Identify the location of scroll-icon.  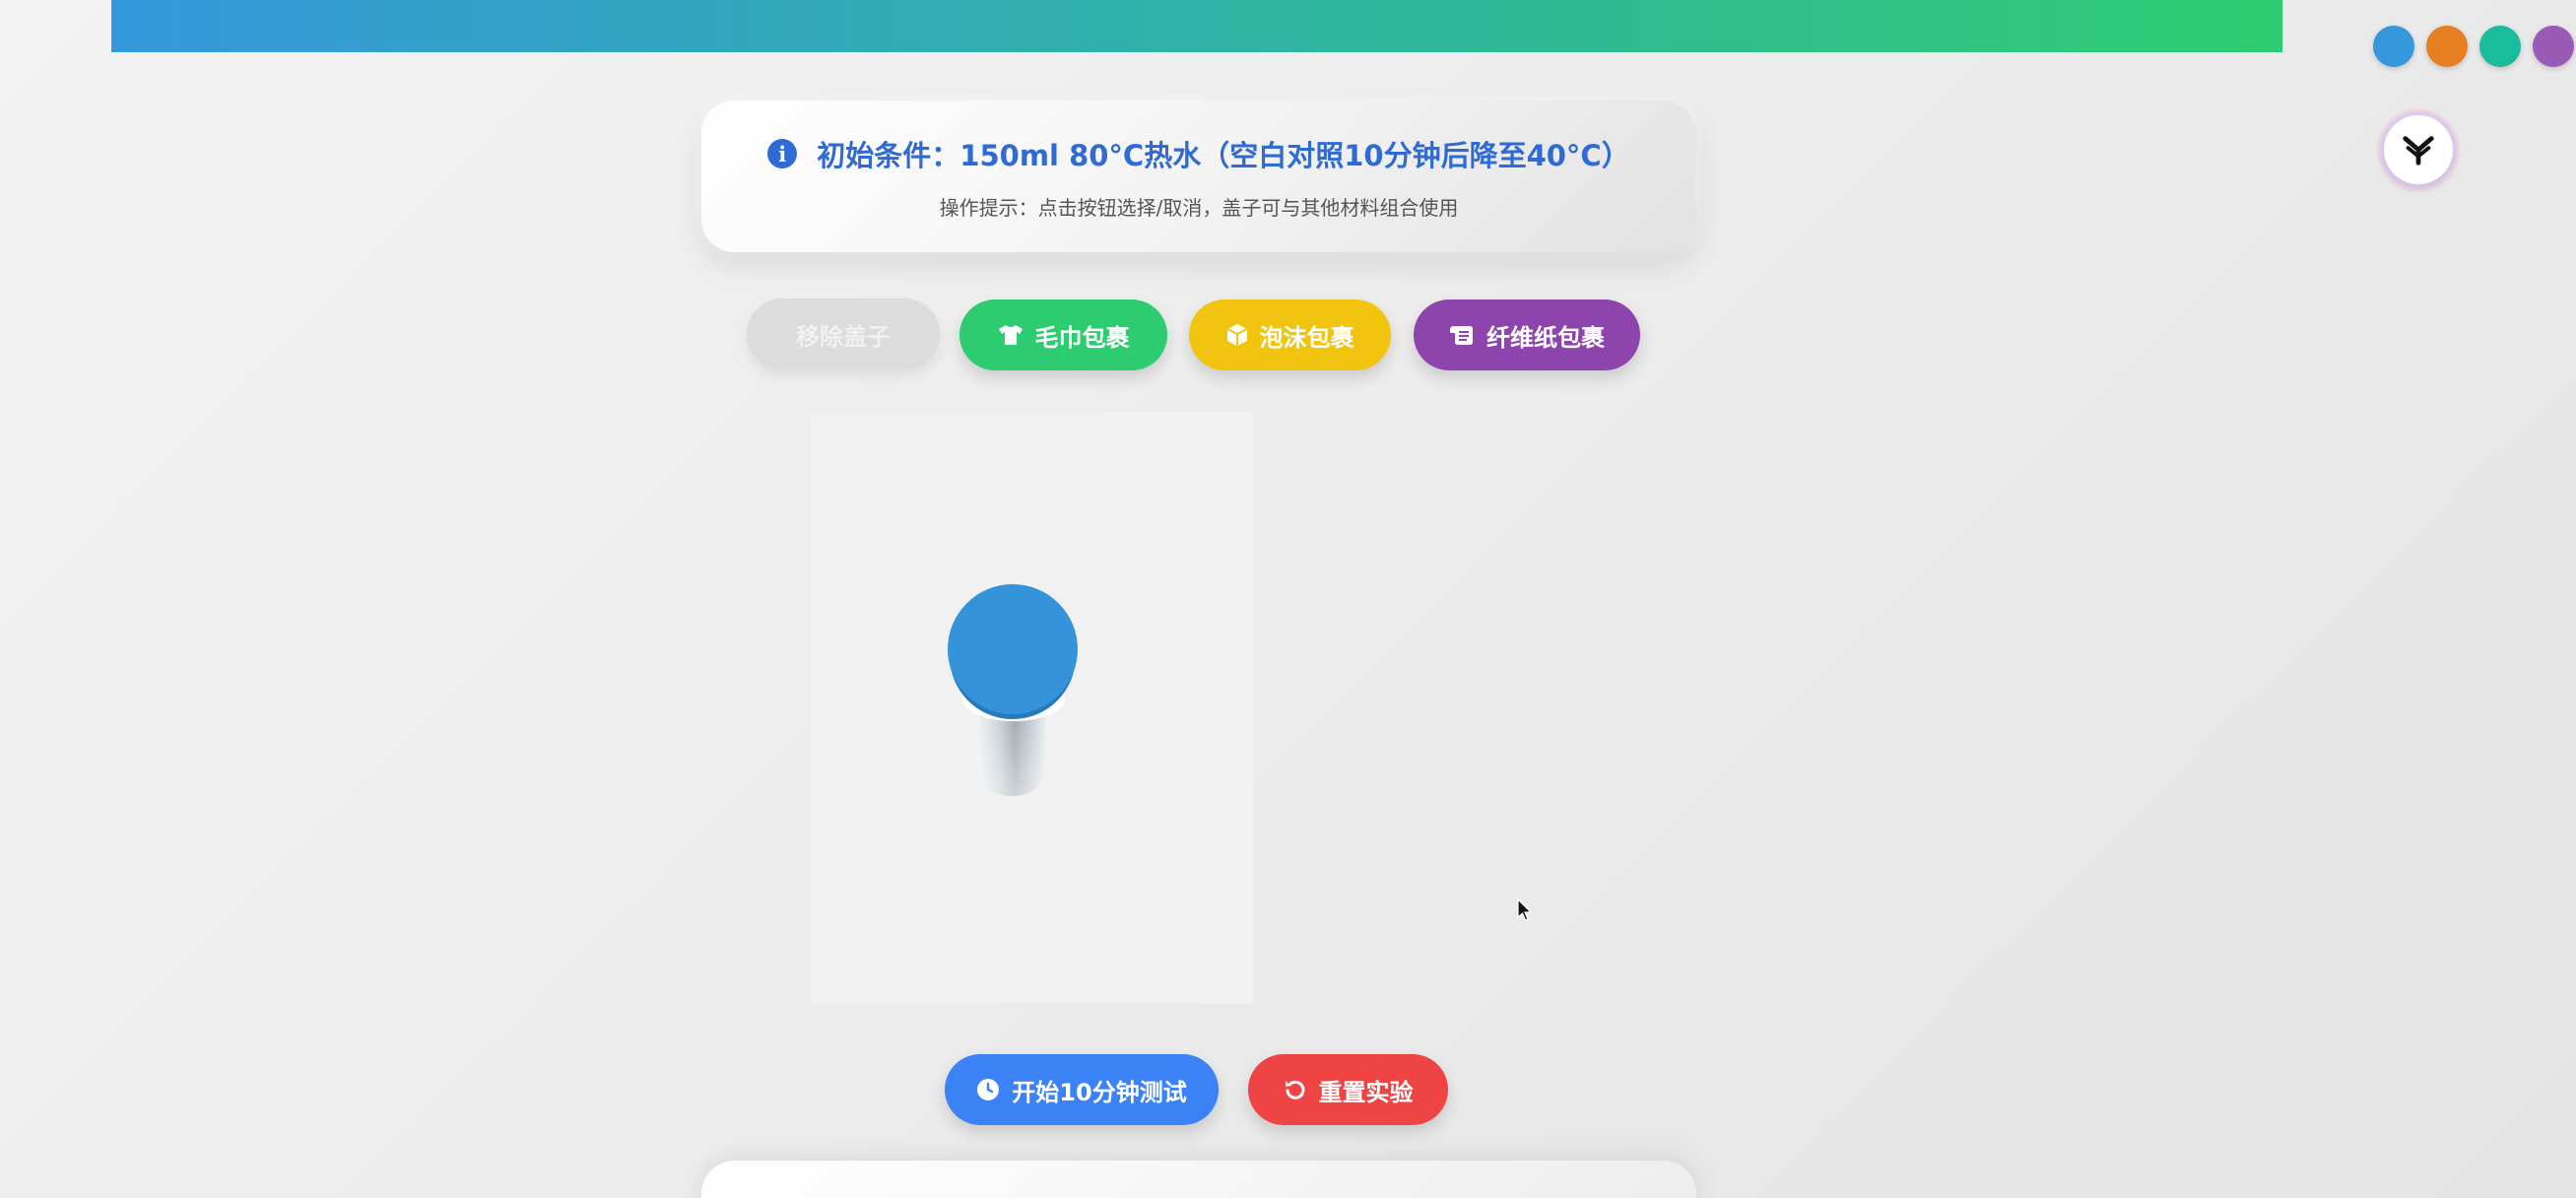
(1462, 335).